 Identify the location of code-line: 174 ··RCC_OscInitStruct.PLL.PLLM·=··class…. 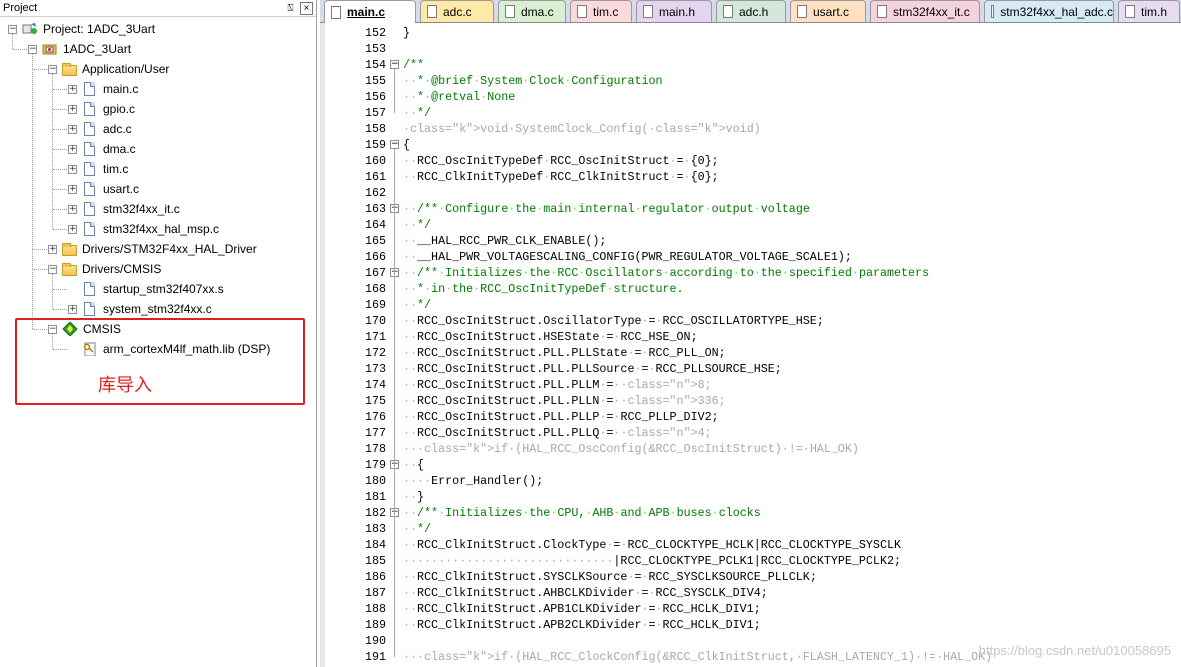
(750, 385).